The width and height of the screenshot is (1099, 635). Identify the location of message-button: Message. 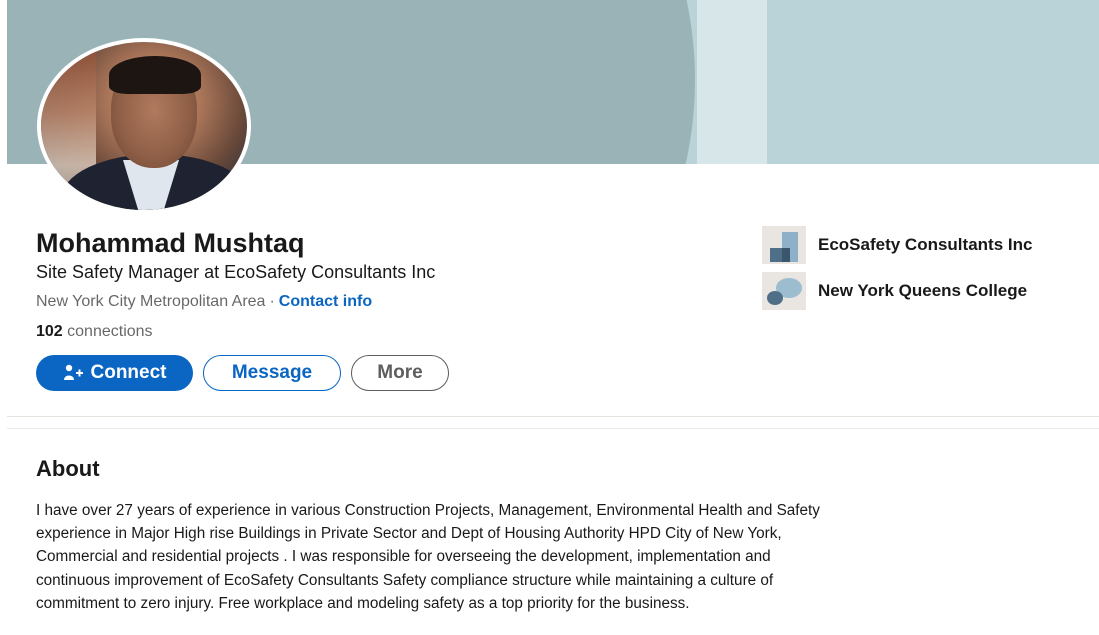
(272, 373).